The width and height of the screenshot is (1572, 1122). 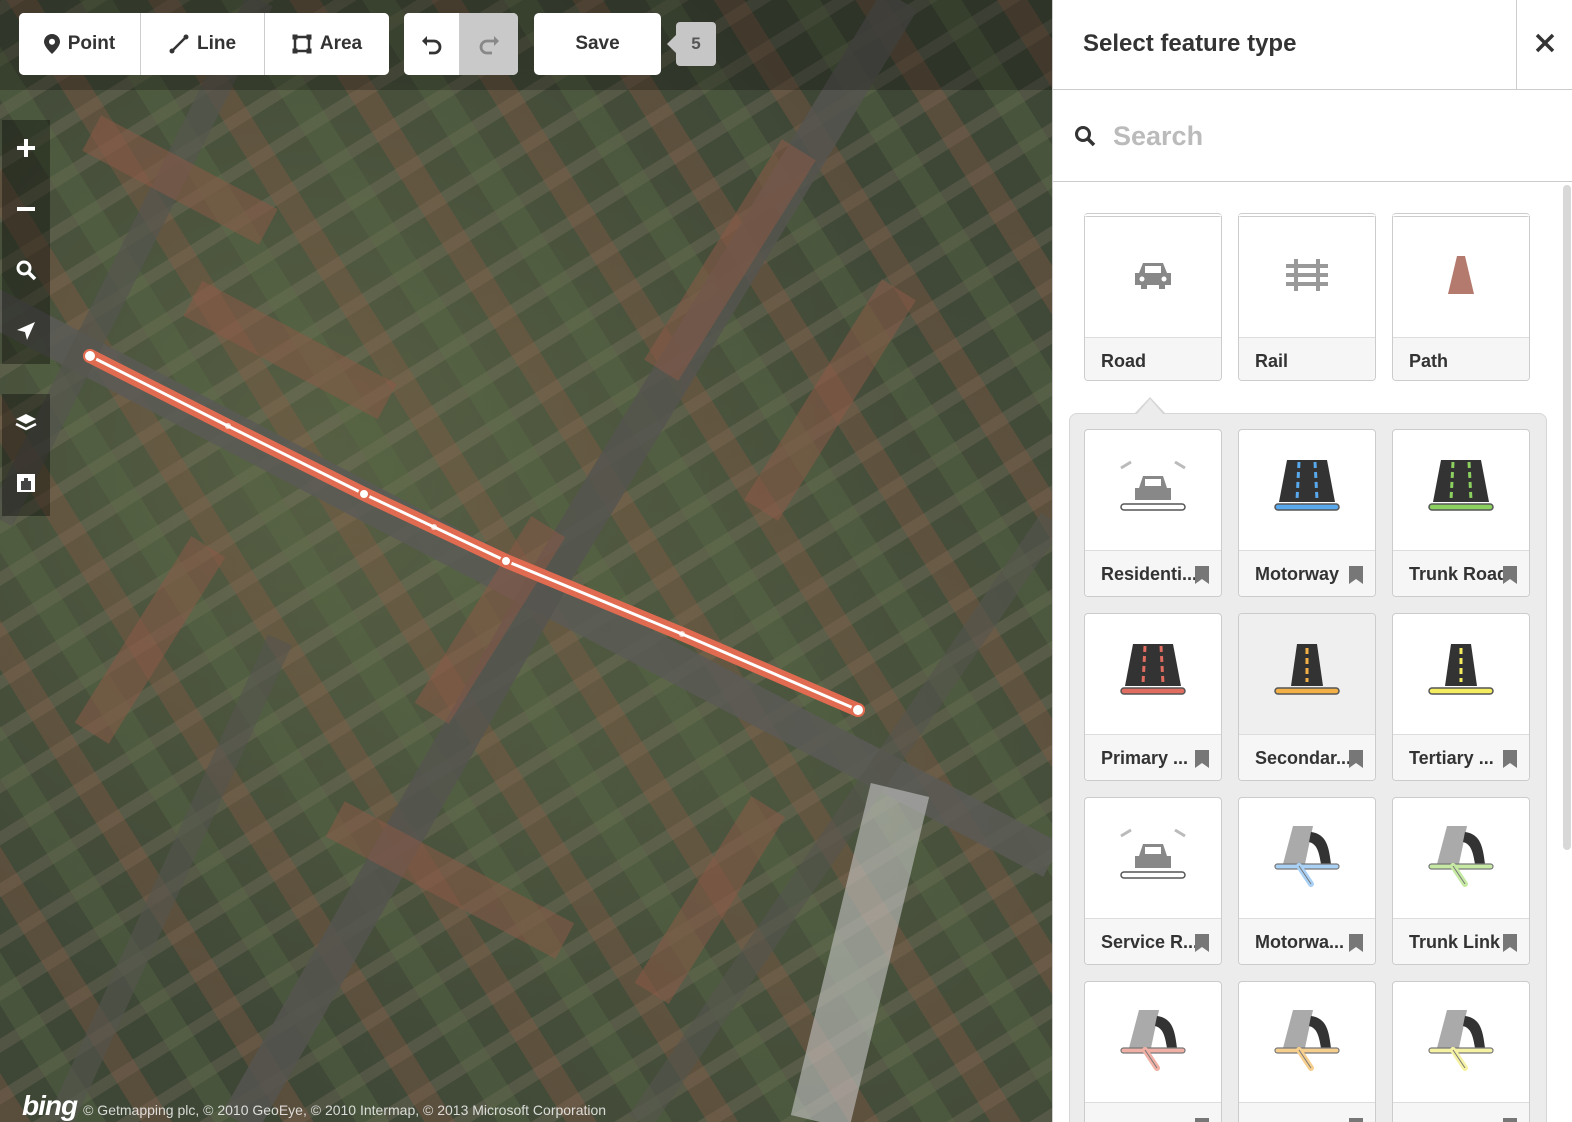 I want to click on save-button: Save, so click(x=597, y=44).